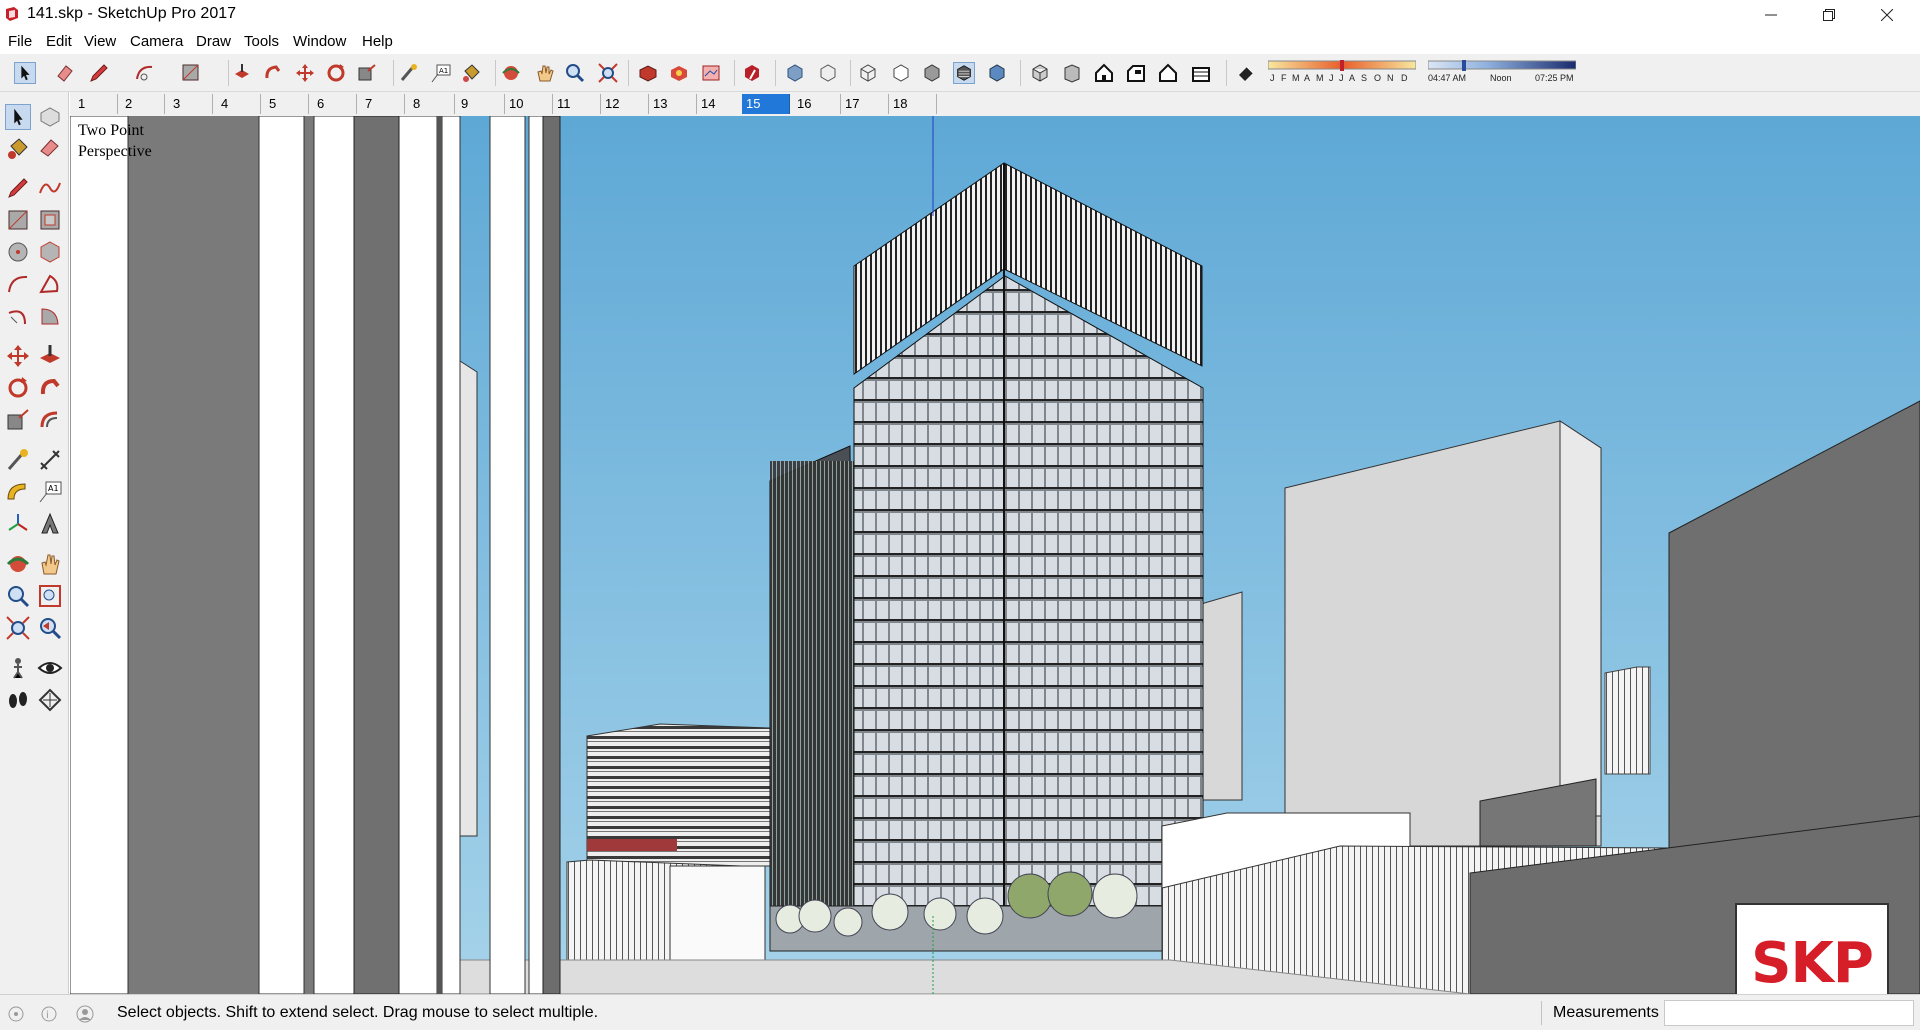 The height and width of the screenshot is (1030, 1920). Describe the element at coordinates (1104, 73) in the screenshot. I see `front-view-icon` at that location.